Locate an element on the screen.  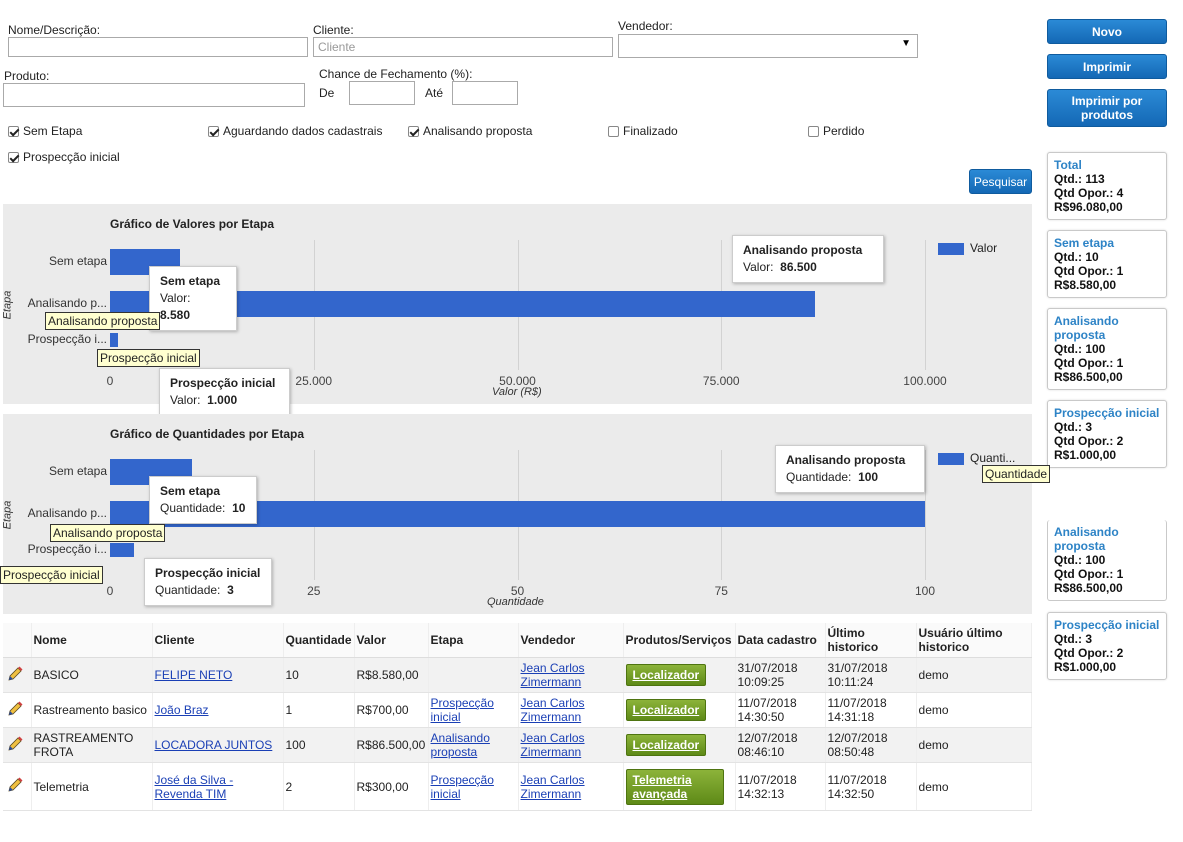
cell-etapa-text: Analisando proposta is located at coordinates (460, 745).